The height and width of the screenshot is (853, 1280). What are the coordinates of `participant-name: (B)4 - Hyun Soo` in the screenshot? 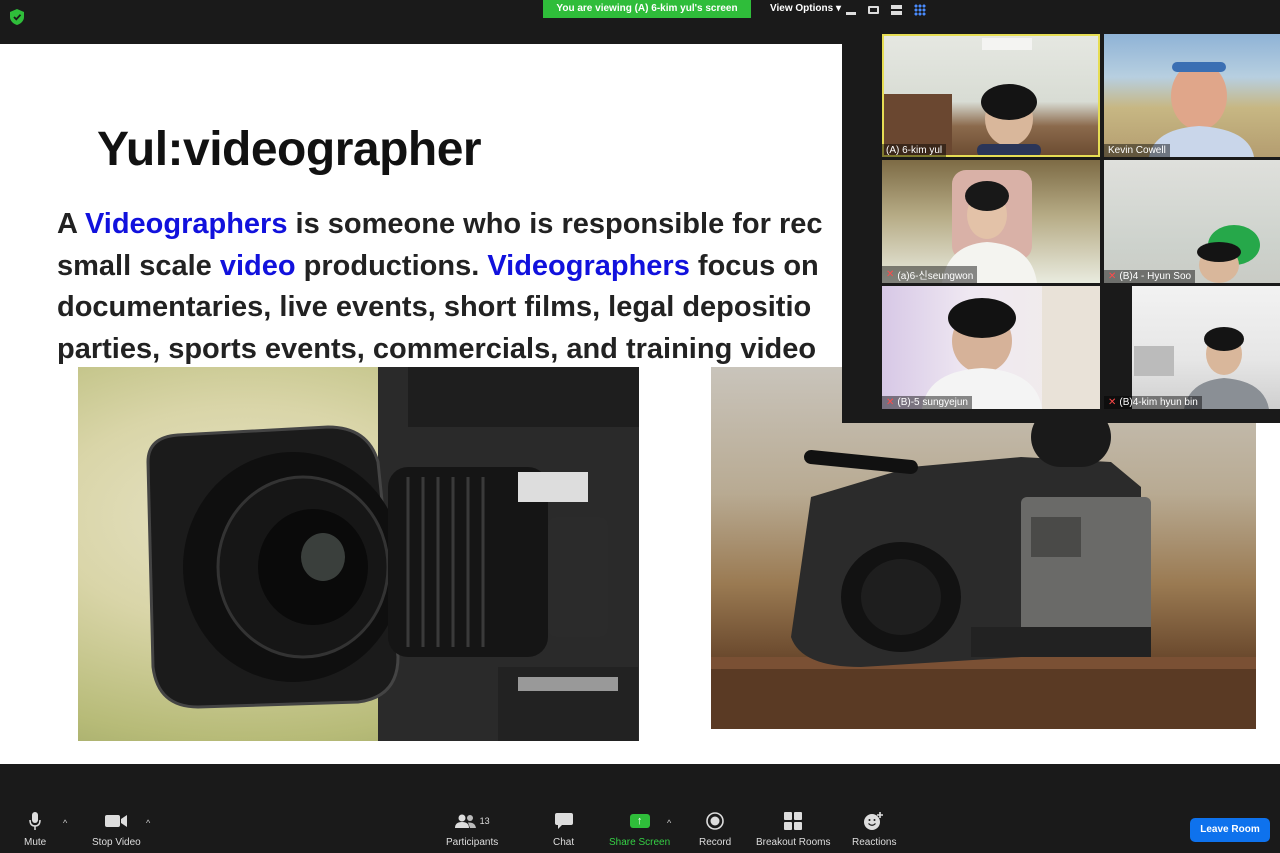 It's located at (1155, 276).